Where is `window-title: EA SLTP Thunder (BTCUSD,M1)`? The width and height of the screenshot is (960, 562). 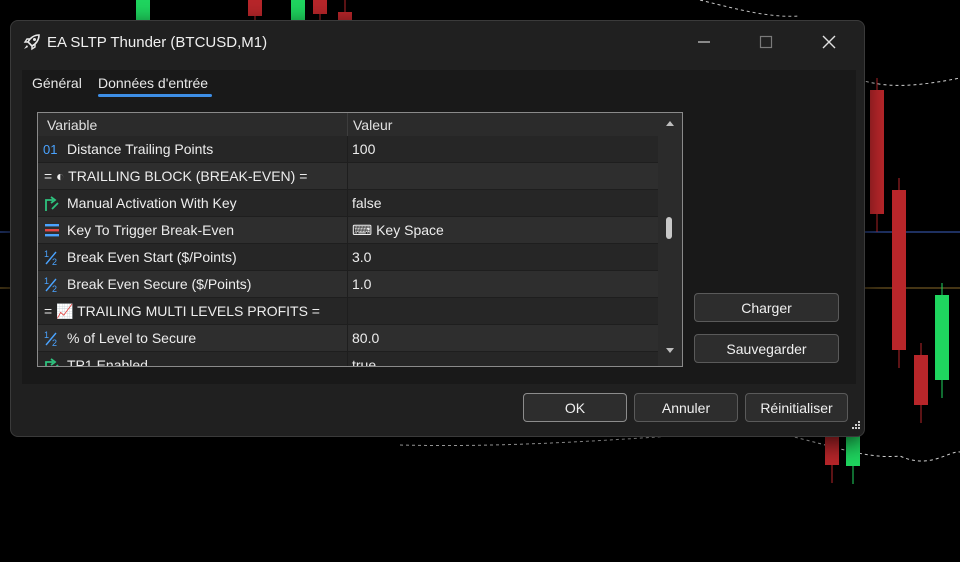
window-title: EA SLTP Thunder (BTCUSD,M1) is located at coordinates (157, 42).